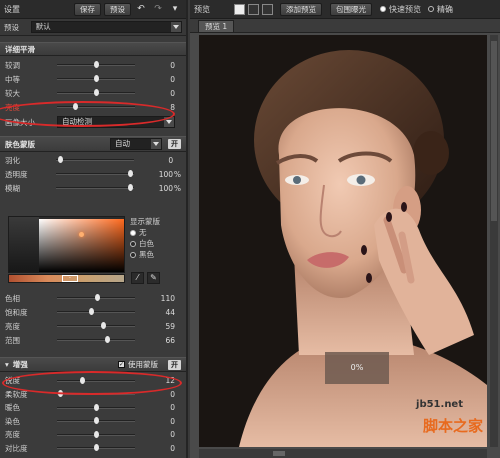 The height and width of the screenshot is (458, 500). I want to click on bracket-exposure-button: 包围曝光, so click(351, 9).